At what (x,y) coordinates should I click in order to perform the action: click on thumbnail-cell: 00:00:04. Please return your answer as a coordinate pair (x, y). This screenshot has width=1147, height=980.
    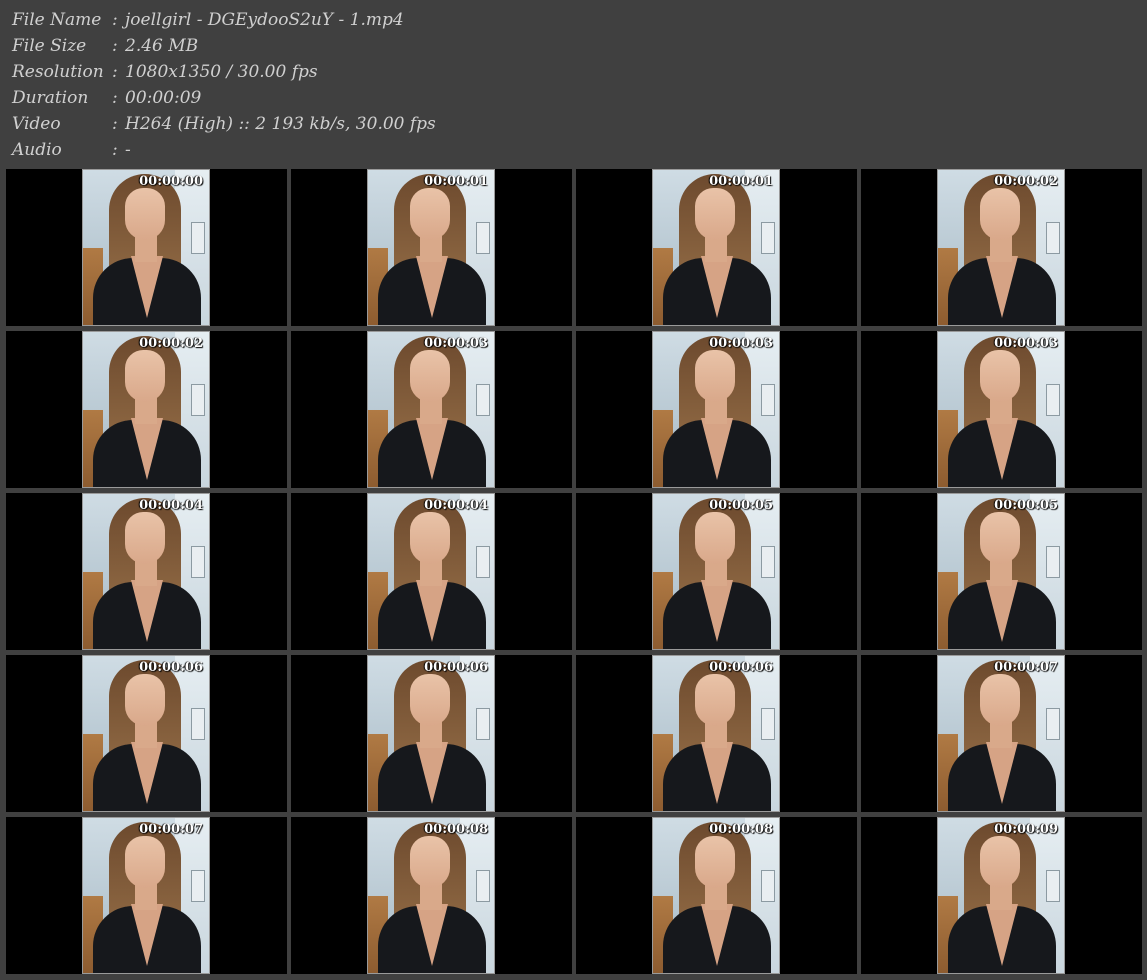
    Looking at the image, I should click on (146, 571).